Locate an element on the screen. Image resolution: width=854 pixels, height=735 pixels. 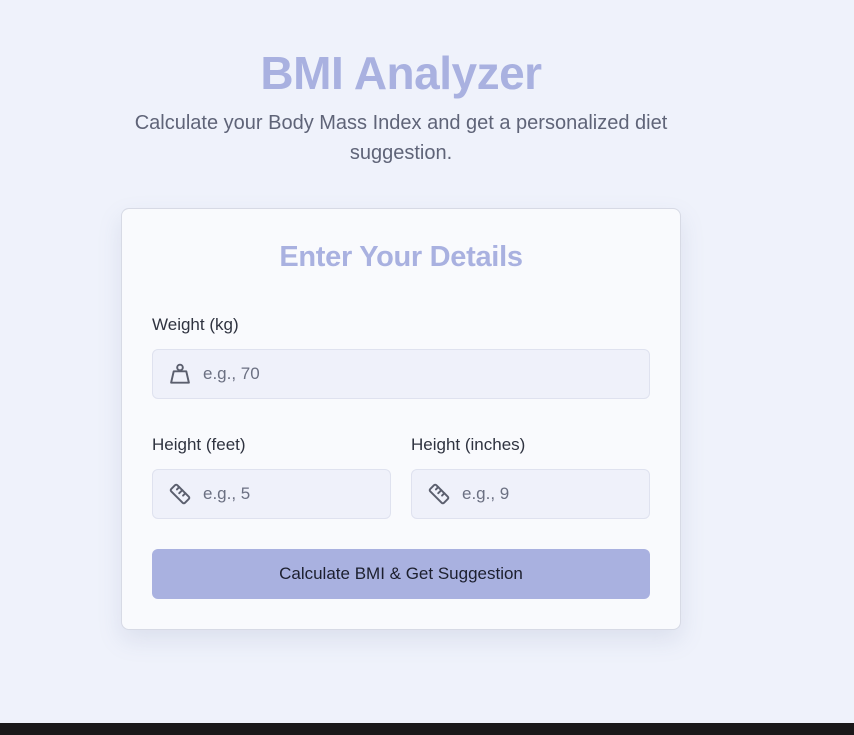
height-inches-field is located at coordinates (530, 494).